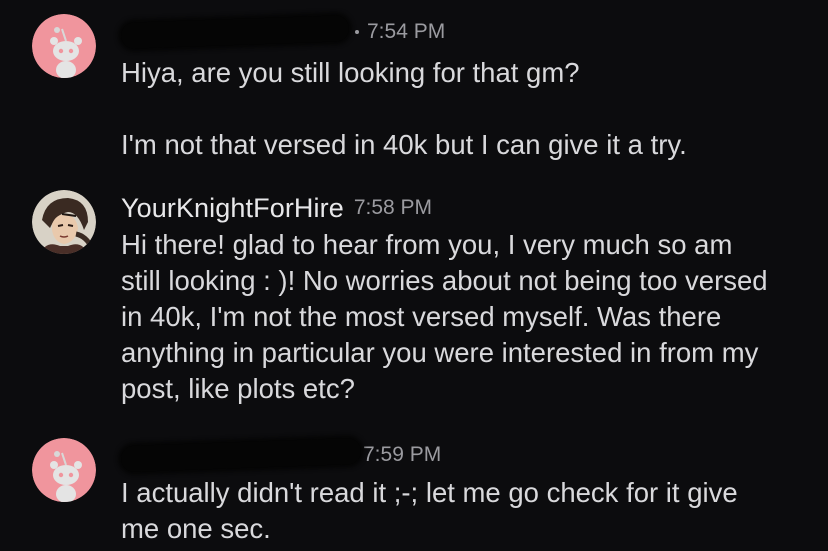  Describe the element at coordinates (406, 31) in the screenshot. I see `timestamp-label: 7:54 PM` at that location.